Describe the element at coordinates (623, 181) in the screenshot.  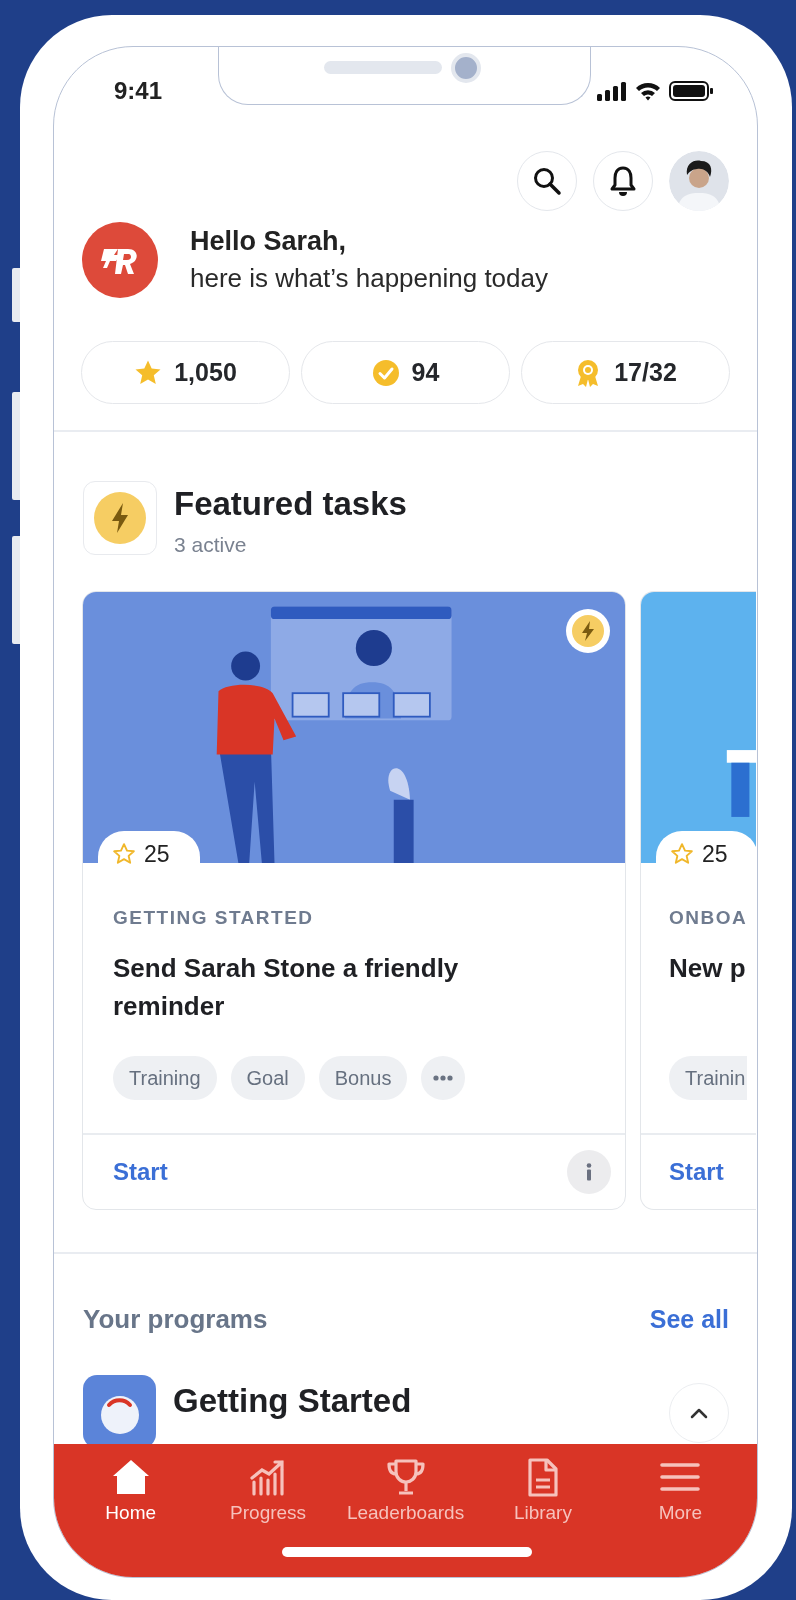
I see `bell-icon` at that location.